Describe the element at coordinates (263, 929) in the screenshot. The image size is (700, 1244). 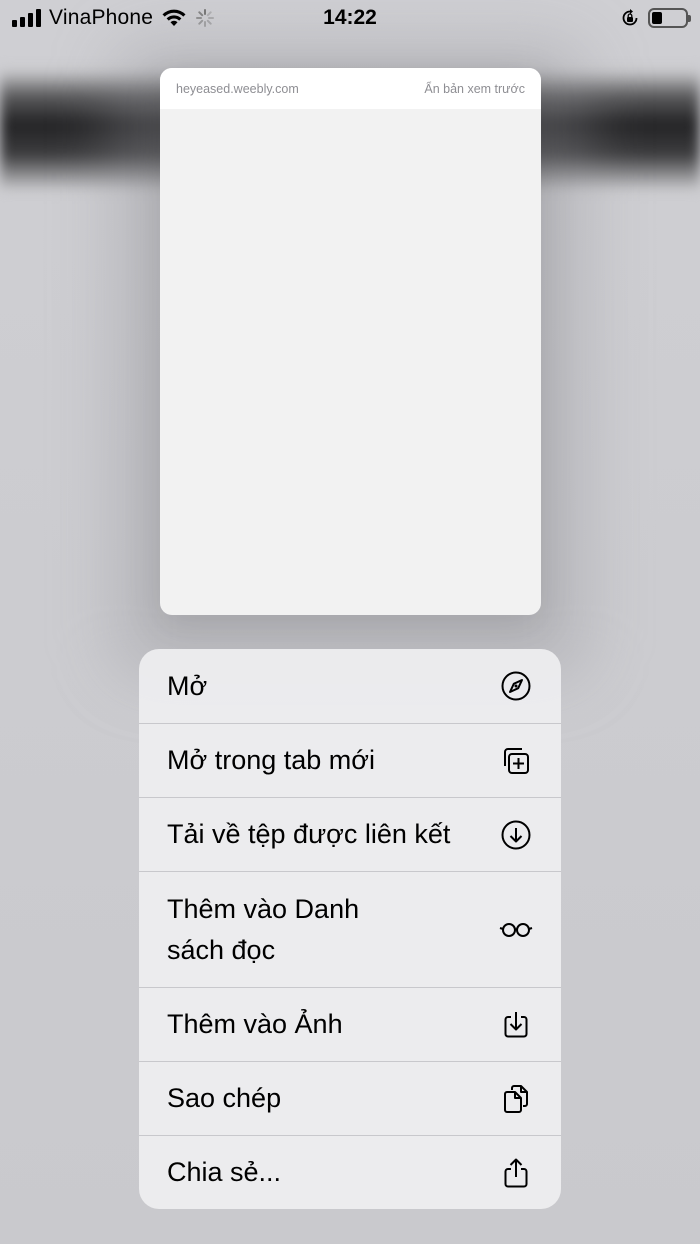
I see `menu-item-label: Thêm vào Danh sách đọc` at that location.